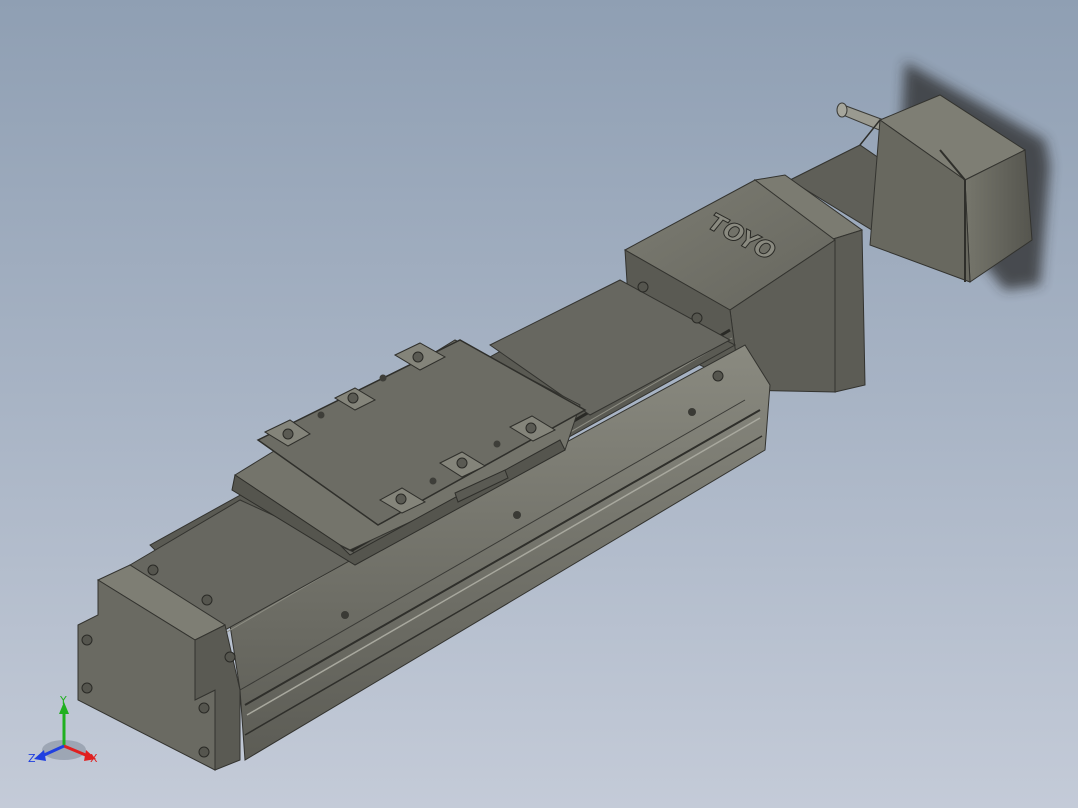  I want to click on z-axis-label: Z, so click(32, 758).